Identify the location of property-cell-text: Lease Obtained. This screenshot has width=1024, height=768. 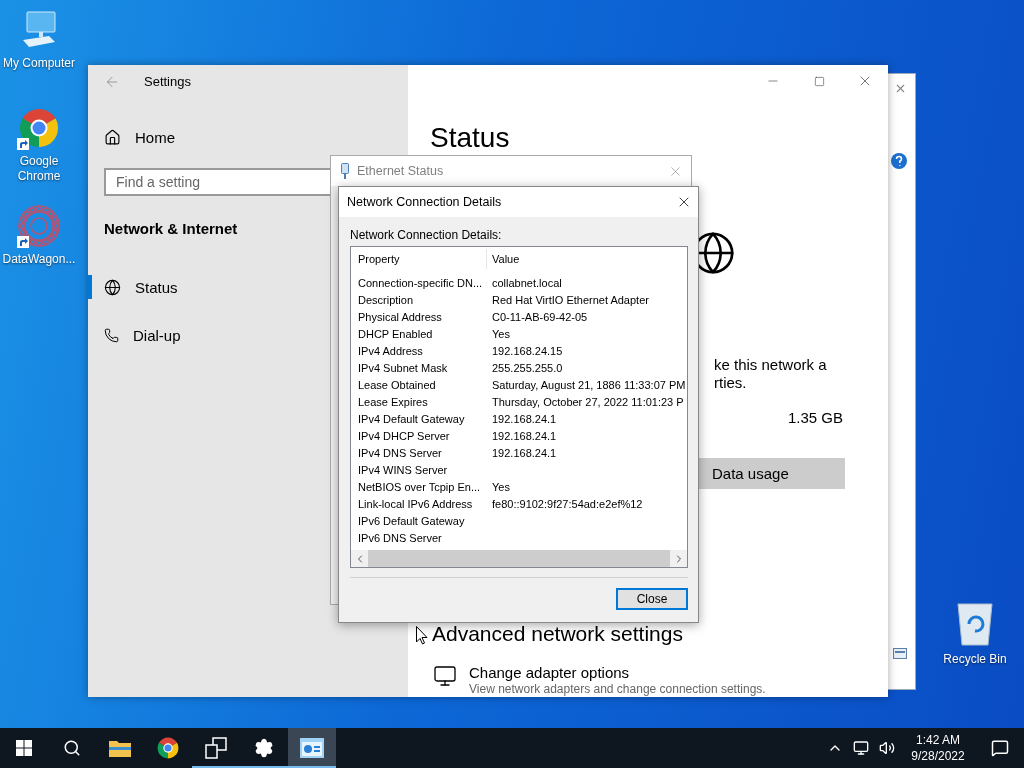
(397, 384).